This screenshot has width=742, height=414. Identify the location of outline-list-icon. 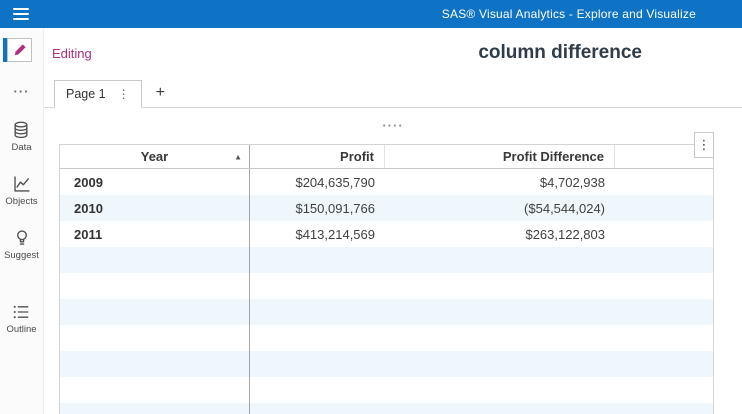
(21, 312).